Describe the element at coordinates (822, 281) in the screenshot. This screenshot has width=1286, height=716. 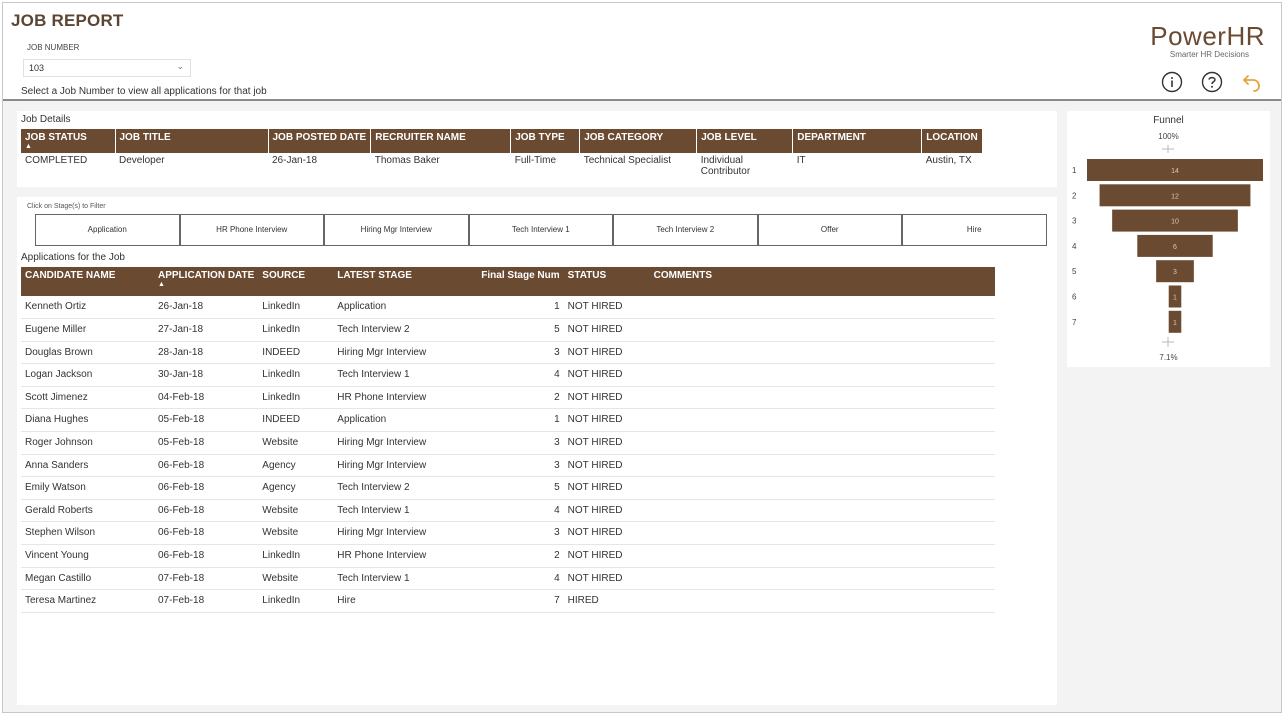
I see `column-header: COMMENTS` at that location.